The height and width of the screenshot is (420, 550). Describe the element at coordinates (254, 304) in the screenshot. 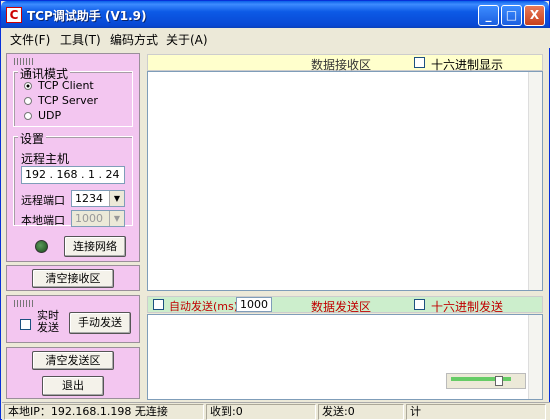

I see `auto-send-interval-input: 1000` at that location.